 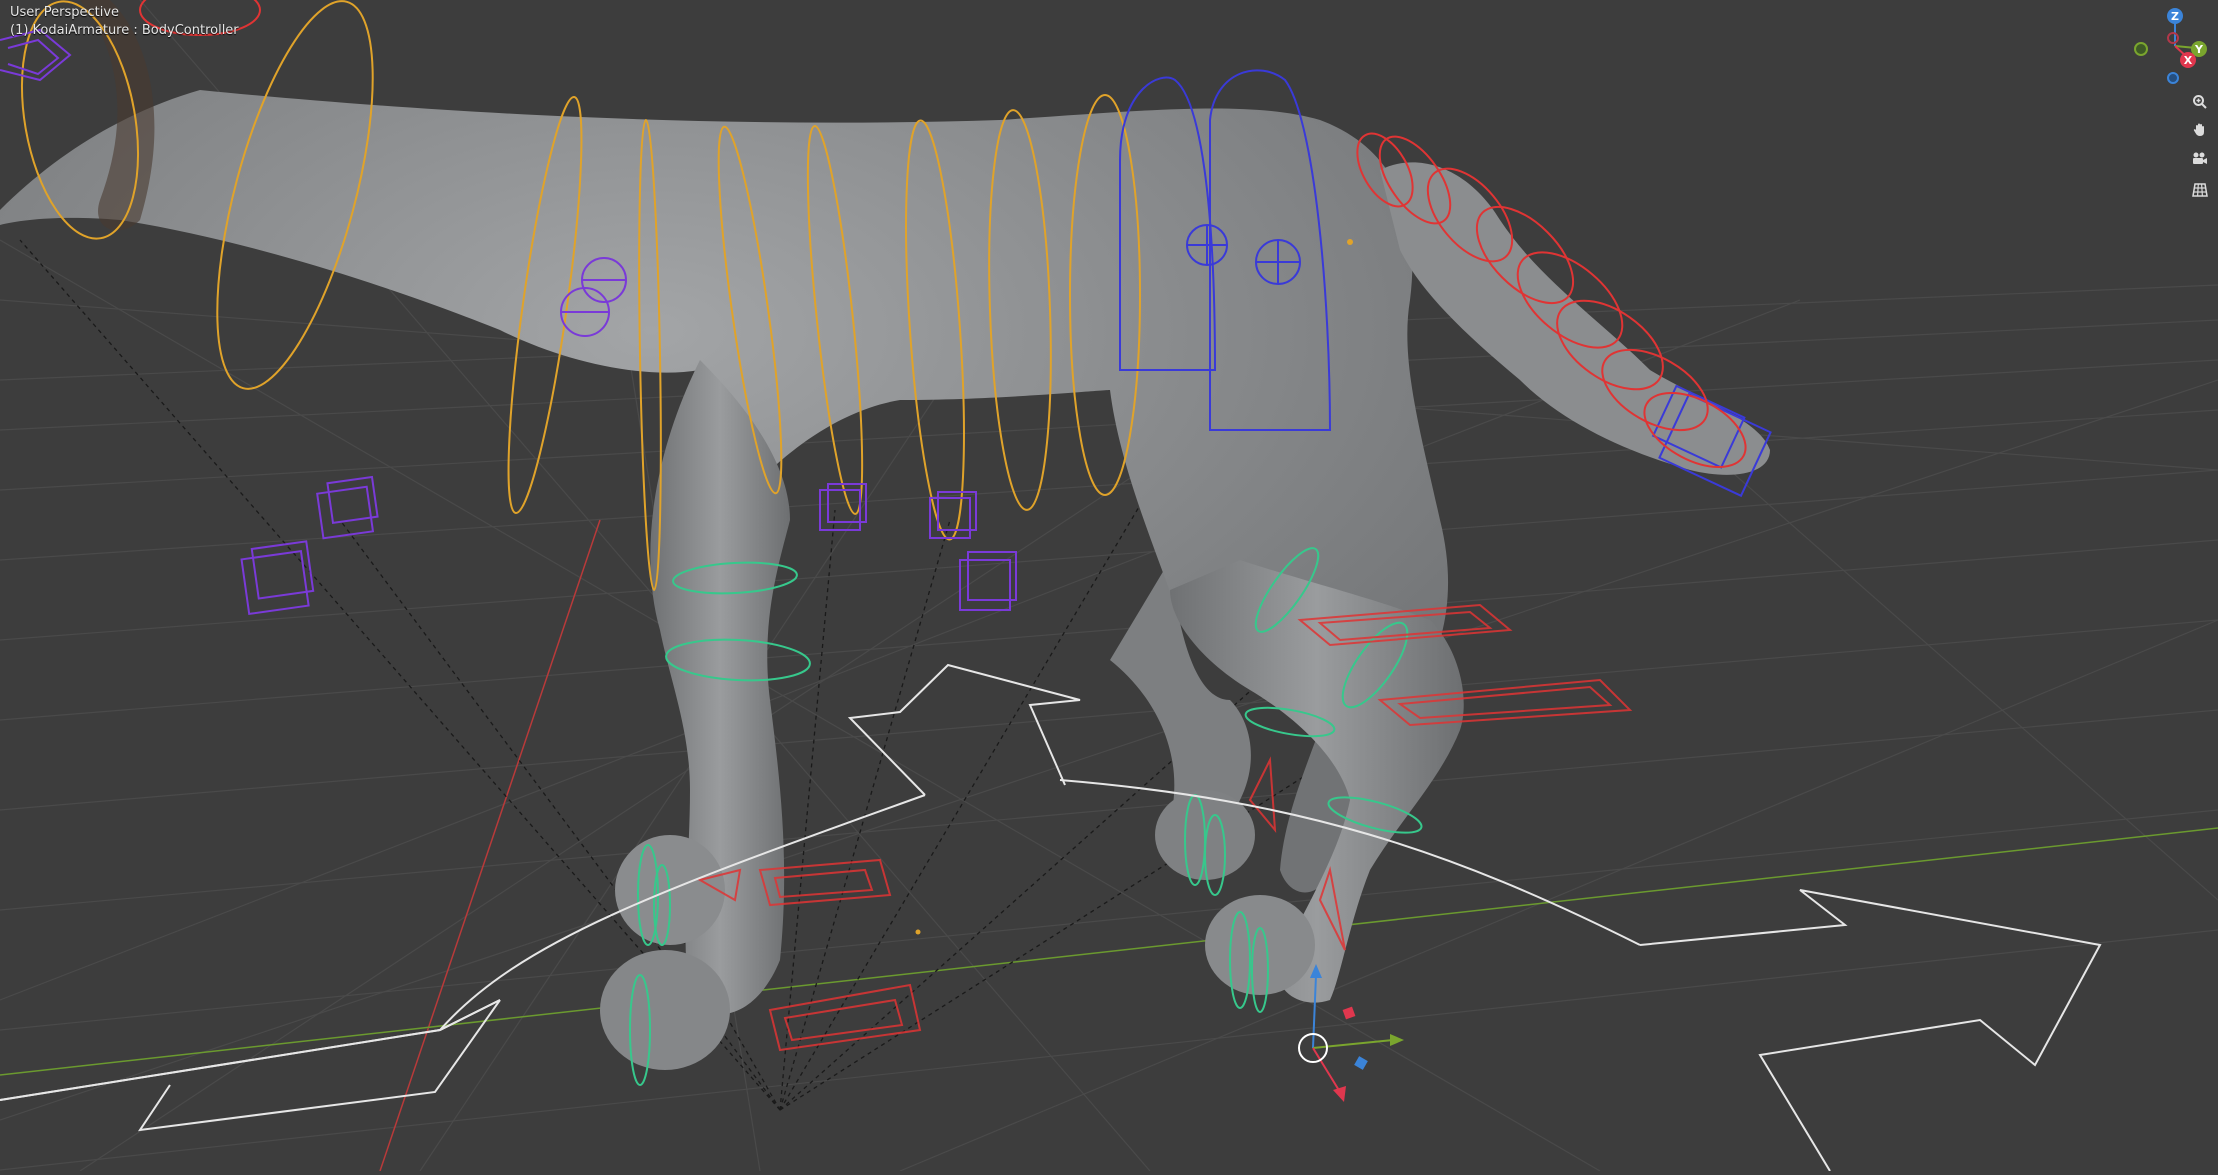 I want to click on navigation-gizmo: Z Y X, so click(x=2170, y=44).